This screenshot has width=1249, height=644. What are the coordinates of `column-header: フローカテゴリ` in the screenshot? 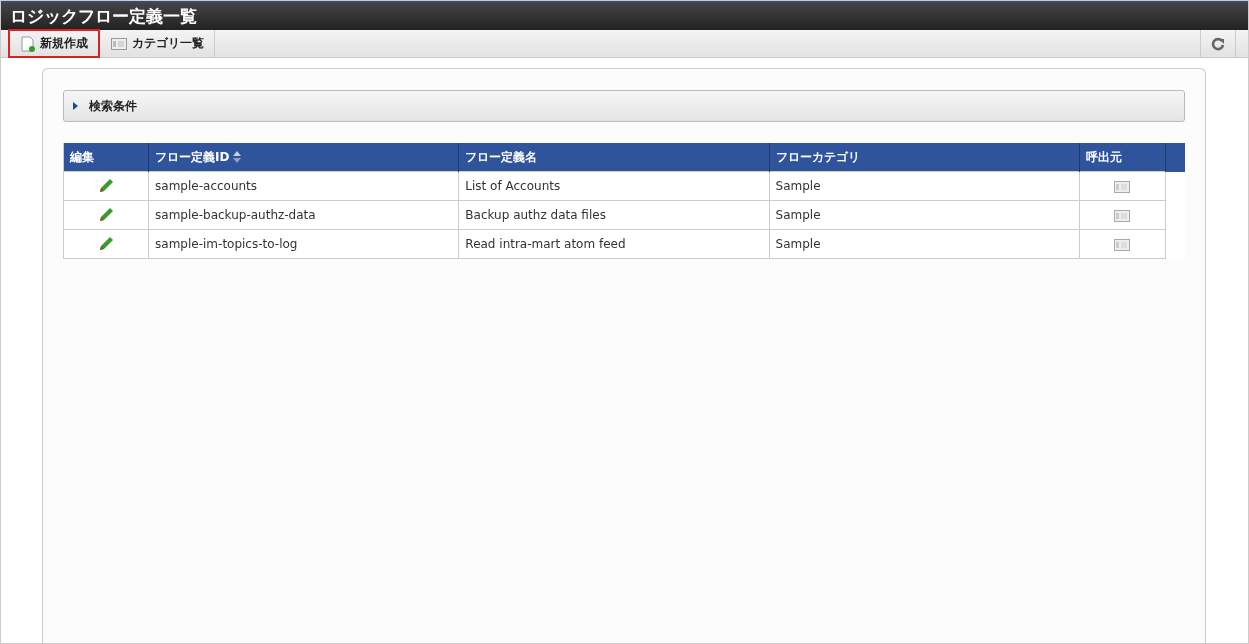 It's located at (924, 157).